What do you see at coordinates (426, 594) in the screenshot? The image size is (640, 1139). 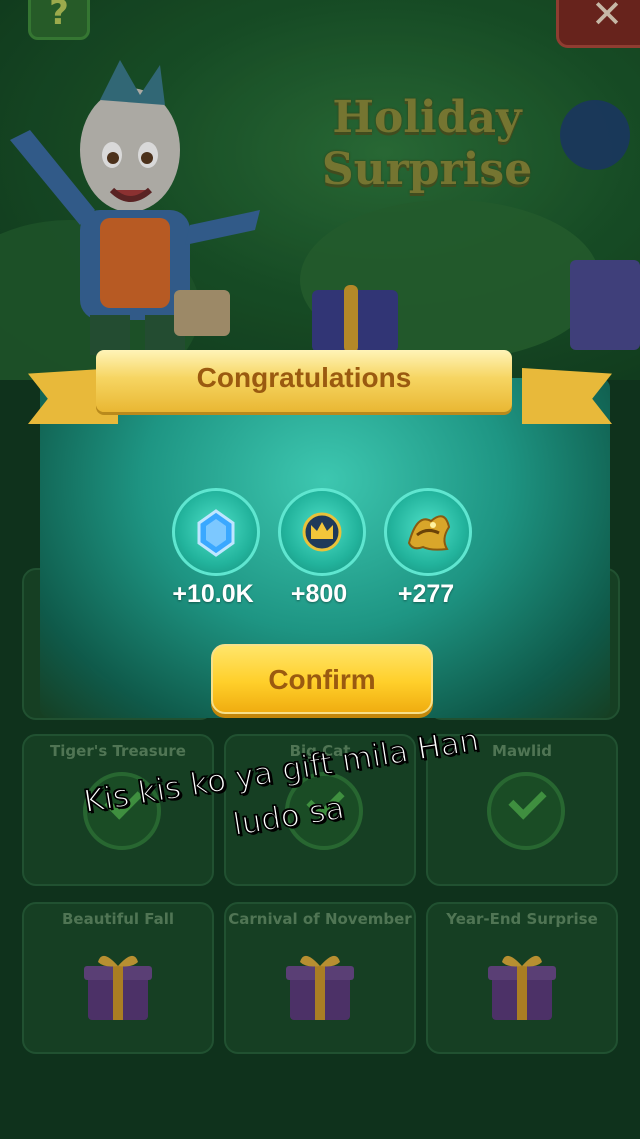 I see `reward-value: +277` at bounding box center [426, 594].